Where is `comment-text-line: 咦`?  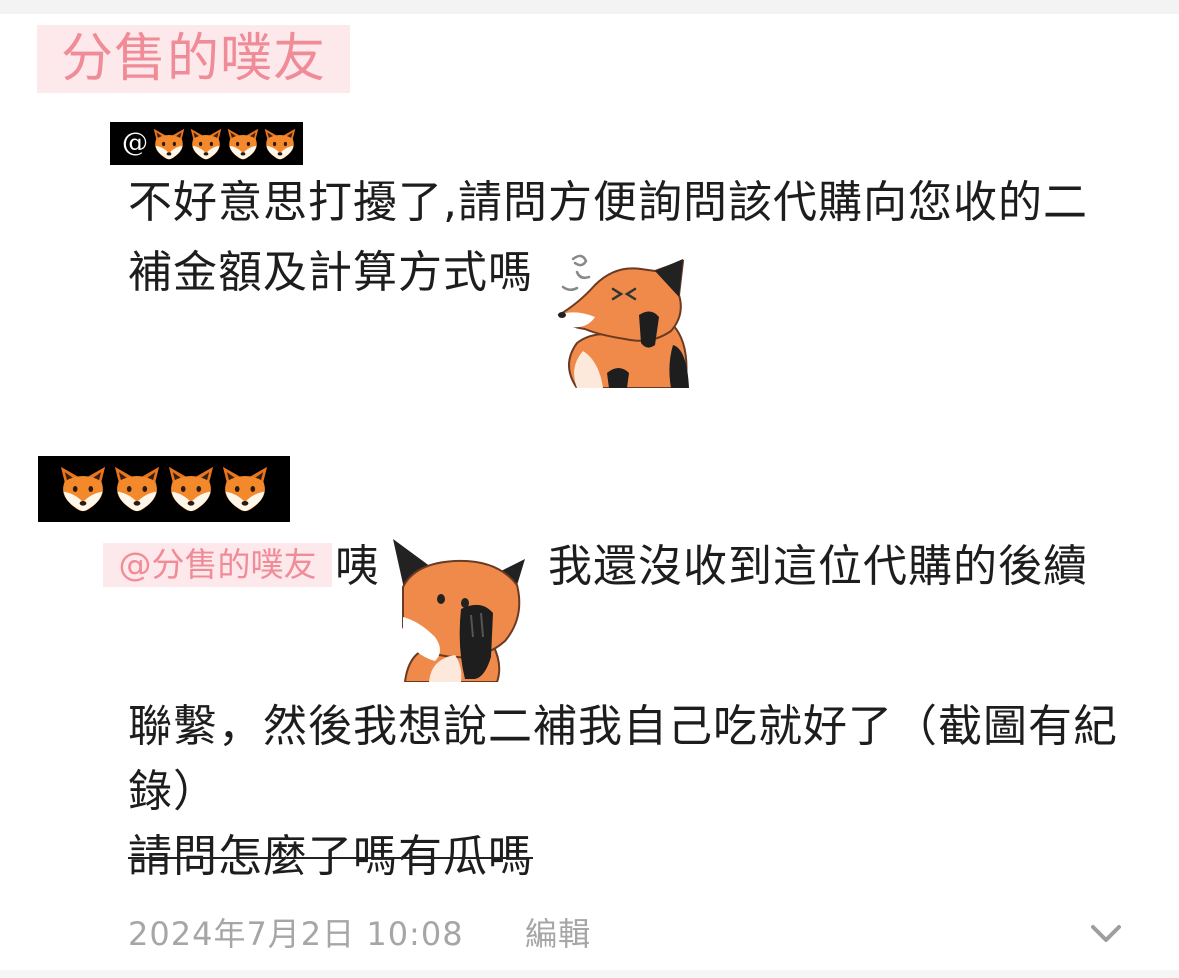 comment-text-line: 咦 is located at coordinates (357, 566).